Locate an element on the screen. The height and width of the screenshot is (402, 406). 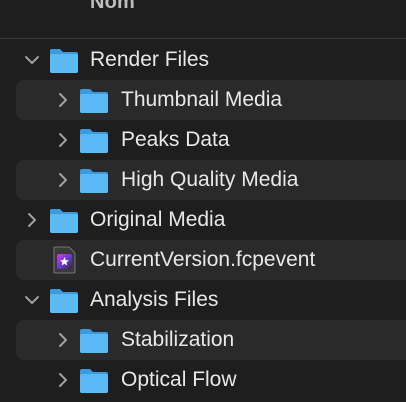
list-item-peaks-data: Peaks Data is located at coordinates (203, 140).